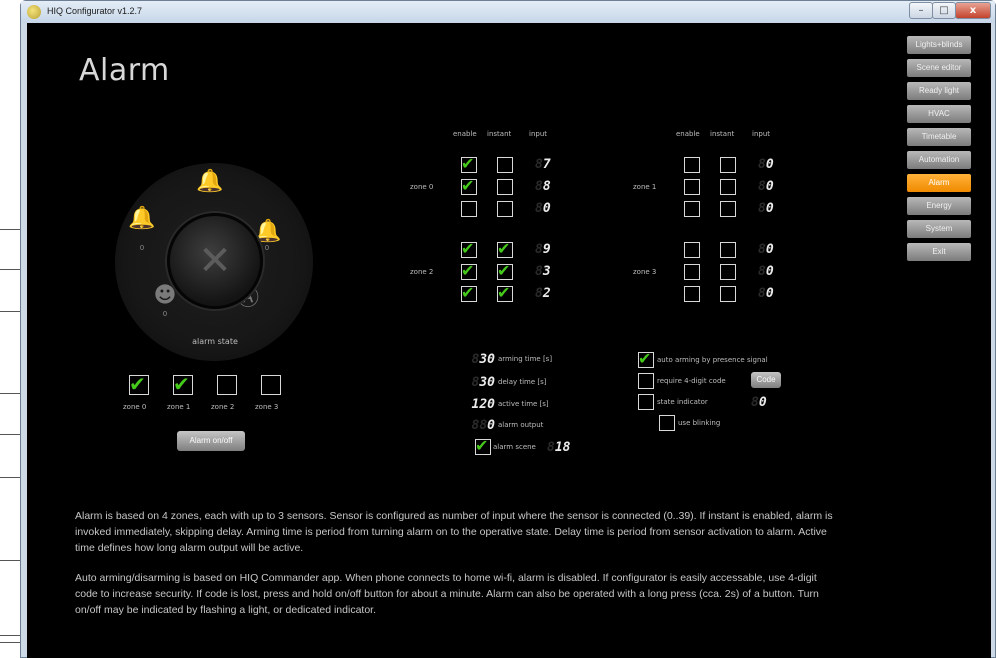  I want to click on sensor-input-value: 83, so click(543, 272).